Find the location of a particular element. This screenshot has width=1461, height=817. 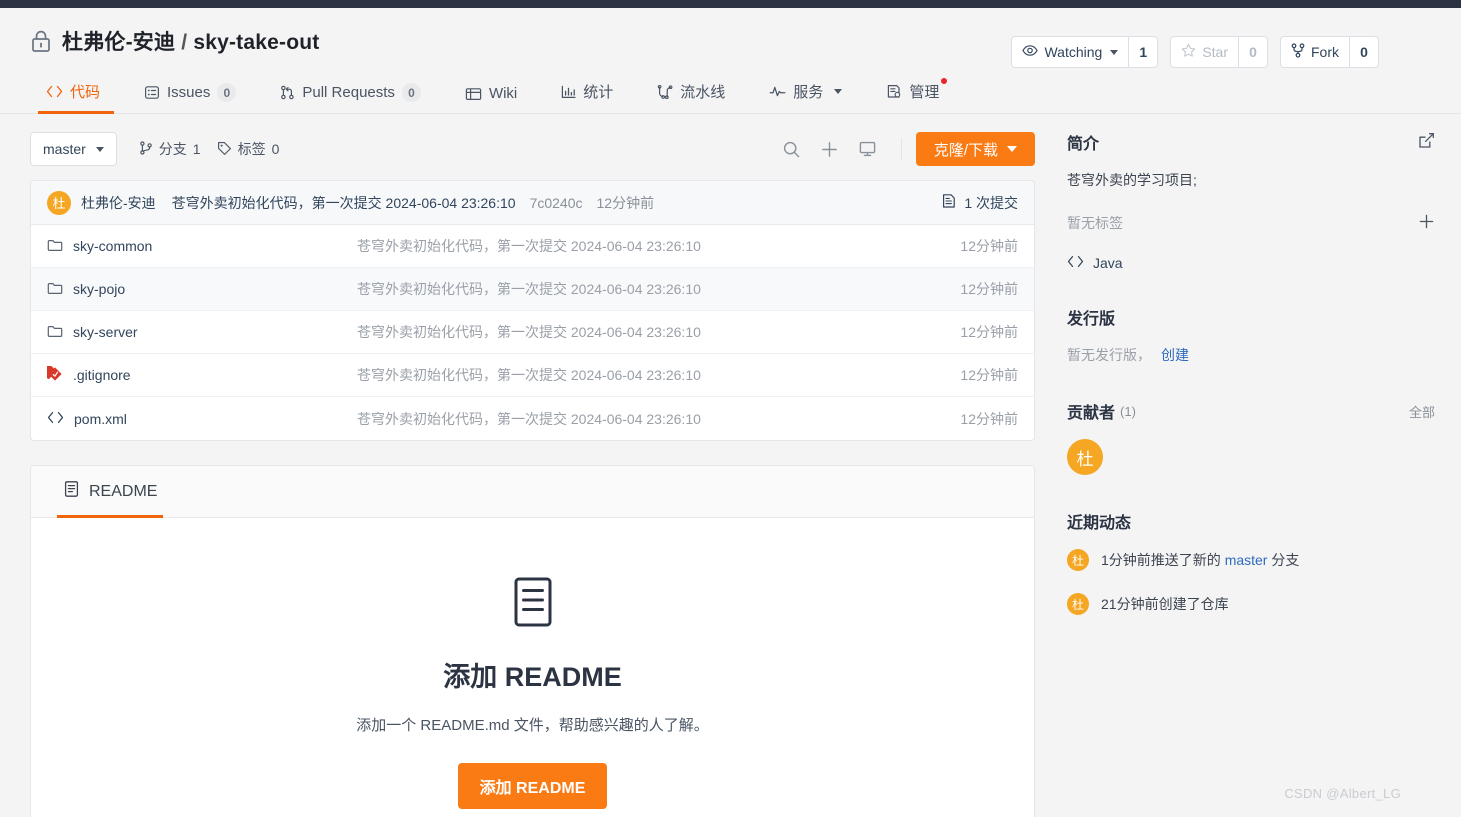

file-name-link: sky-common is located at coordinates (202, 246).